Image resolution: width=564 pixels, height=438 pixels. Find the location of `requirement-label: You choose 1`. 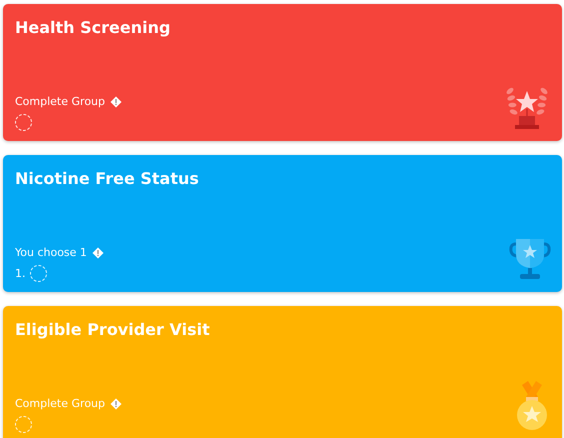

requirement-label: You choose 1 is located at coordinates (51, 252).